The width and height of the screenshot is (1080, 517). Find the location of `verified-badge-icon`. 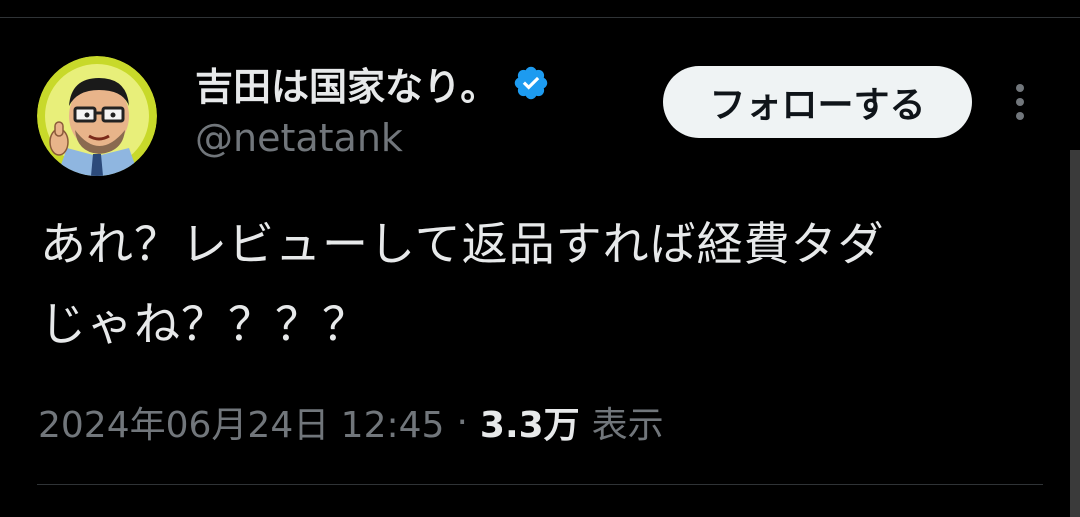

verified-badge-icon is located at coordinates (531, 83).